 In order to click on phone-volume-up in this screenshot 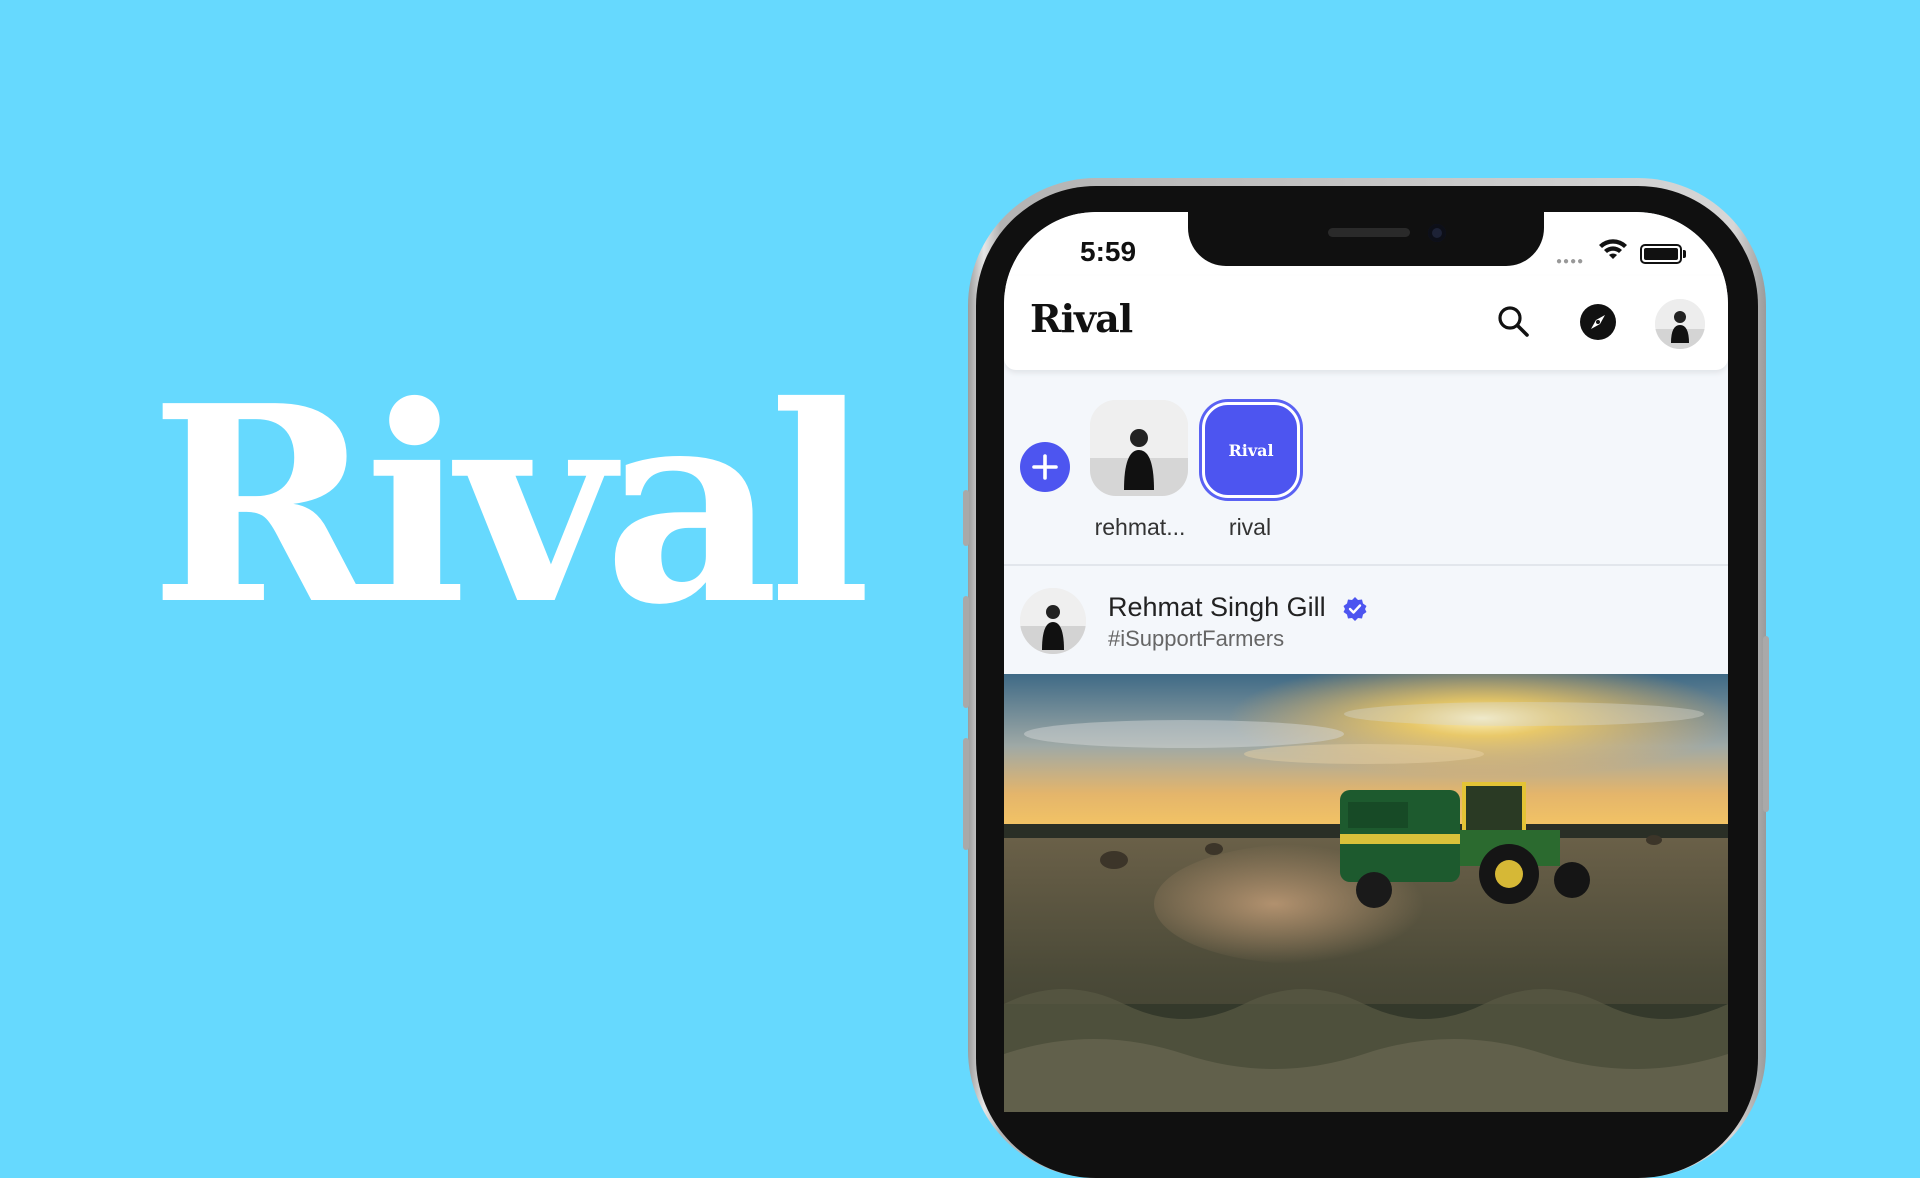, I will do `click(966, 652)`.